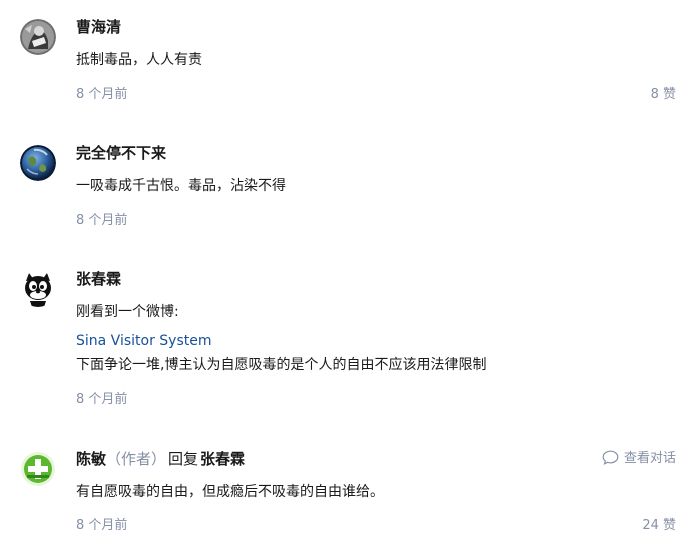  Describe the element at coordinates (649, 458) in the screenshot. I see `view-conversation-label: 查看对话` at that location.